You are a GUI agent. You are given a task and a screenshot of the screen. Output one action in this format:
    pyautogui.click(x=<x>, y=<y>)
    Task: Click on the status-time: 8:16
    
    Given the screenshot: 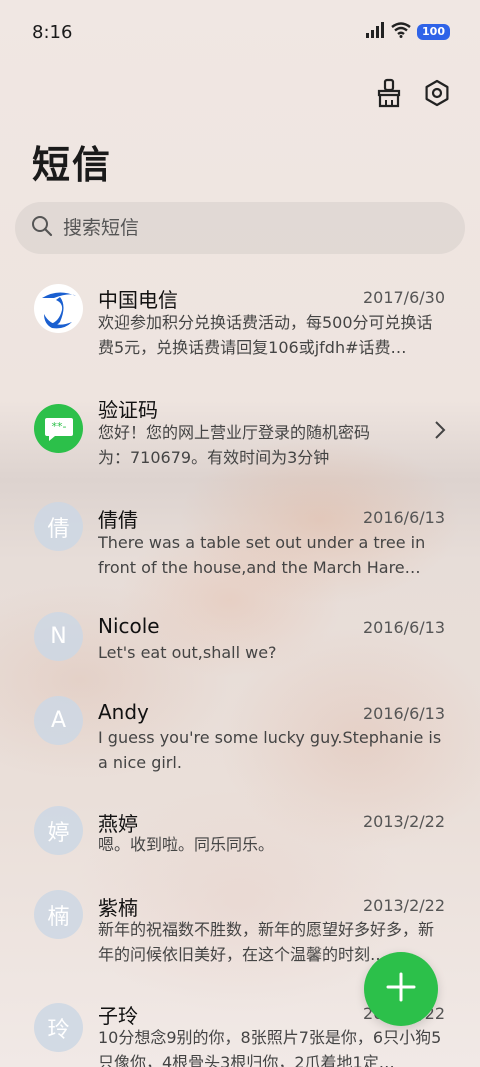 What is the action you would take?
    pyautogui.click(x=52, y=32)
    